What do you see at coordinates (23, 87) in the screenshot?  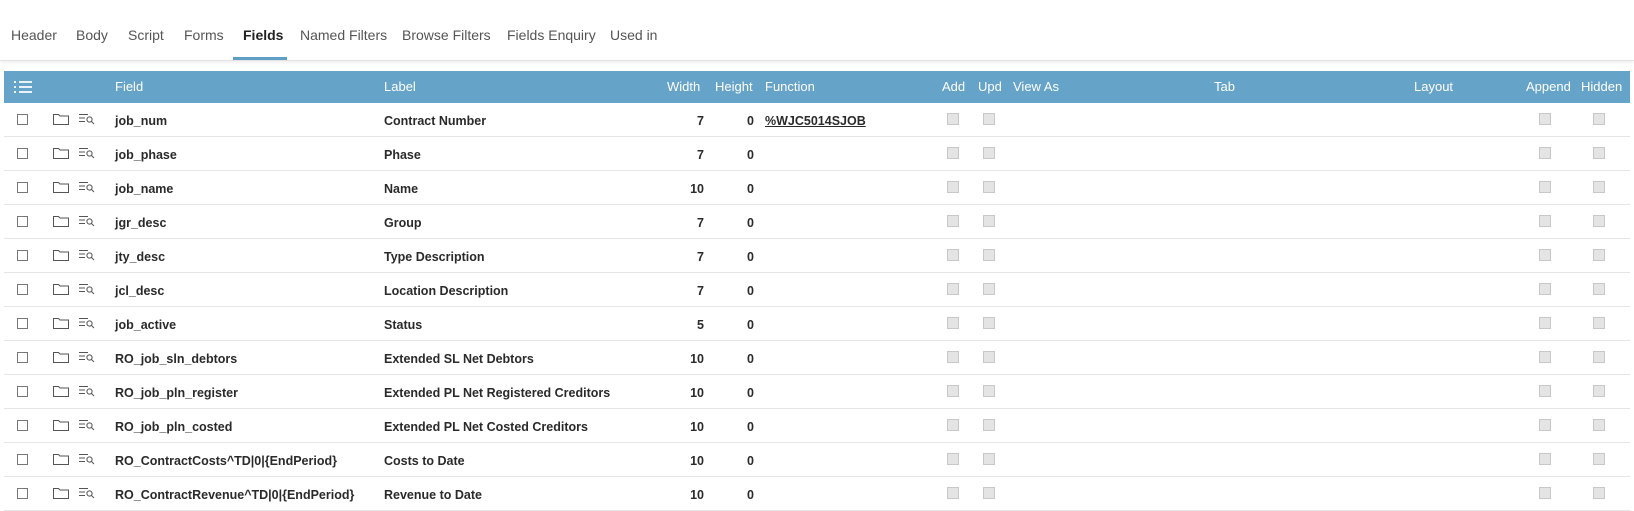 I see `list-menu-icon` at bounding box center [23, 87].